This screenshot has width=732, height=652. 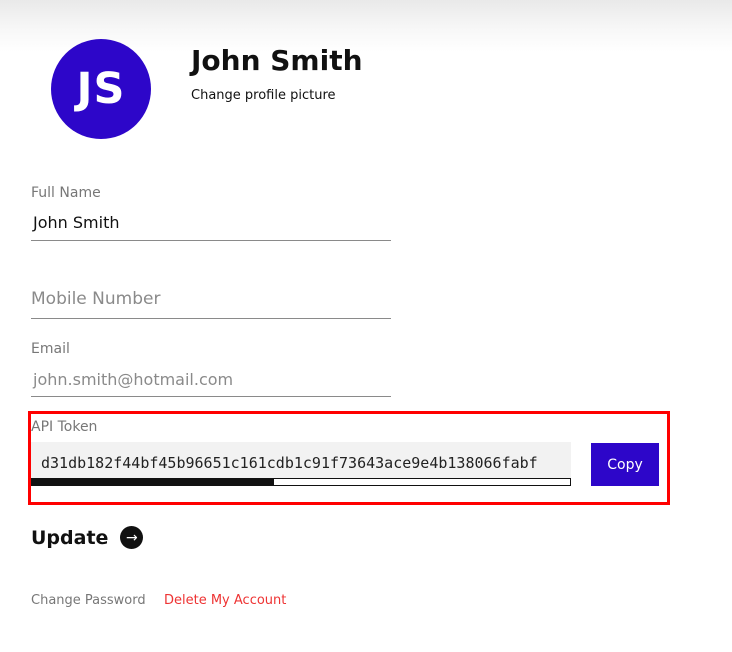 What do you see at coordinates (211, 396) in the screenshot?
I see `email-underline` at bounding box center [211, 396].